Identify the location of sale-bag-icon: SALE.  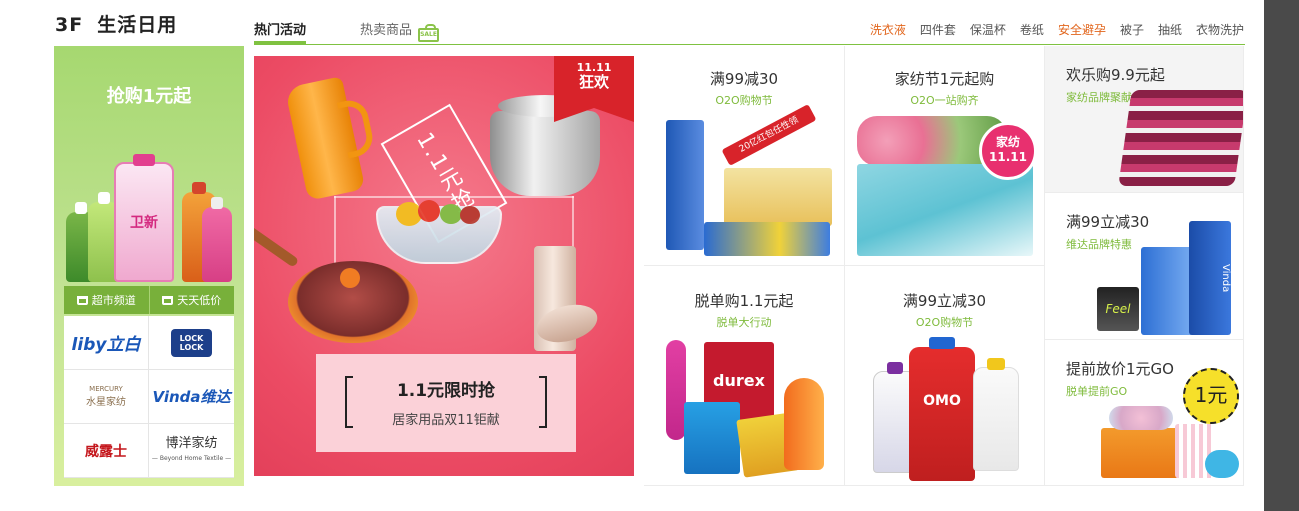
(429, 33).